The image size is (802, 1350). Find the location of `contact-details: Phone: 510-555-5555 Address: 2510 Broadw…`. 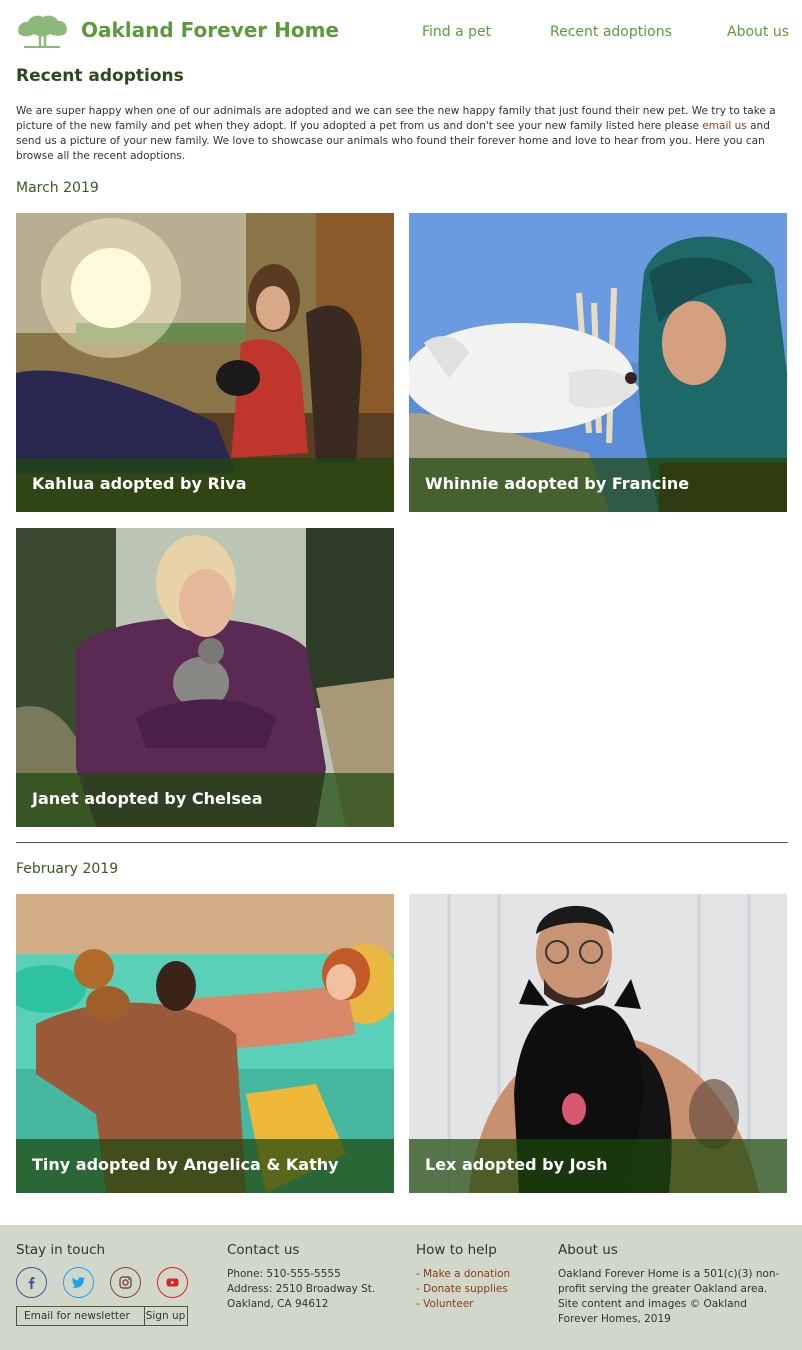

contact-details: Phone: 510-555-5555 Address: 2510 Broadw… is located at coordinates (301, 1289).